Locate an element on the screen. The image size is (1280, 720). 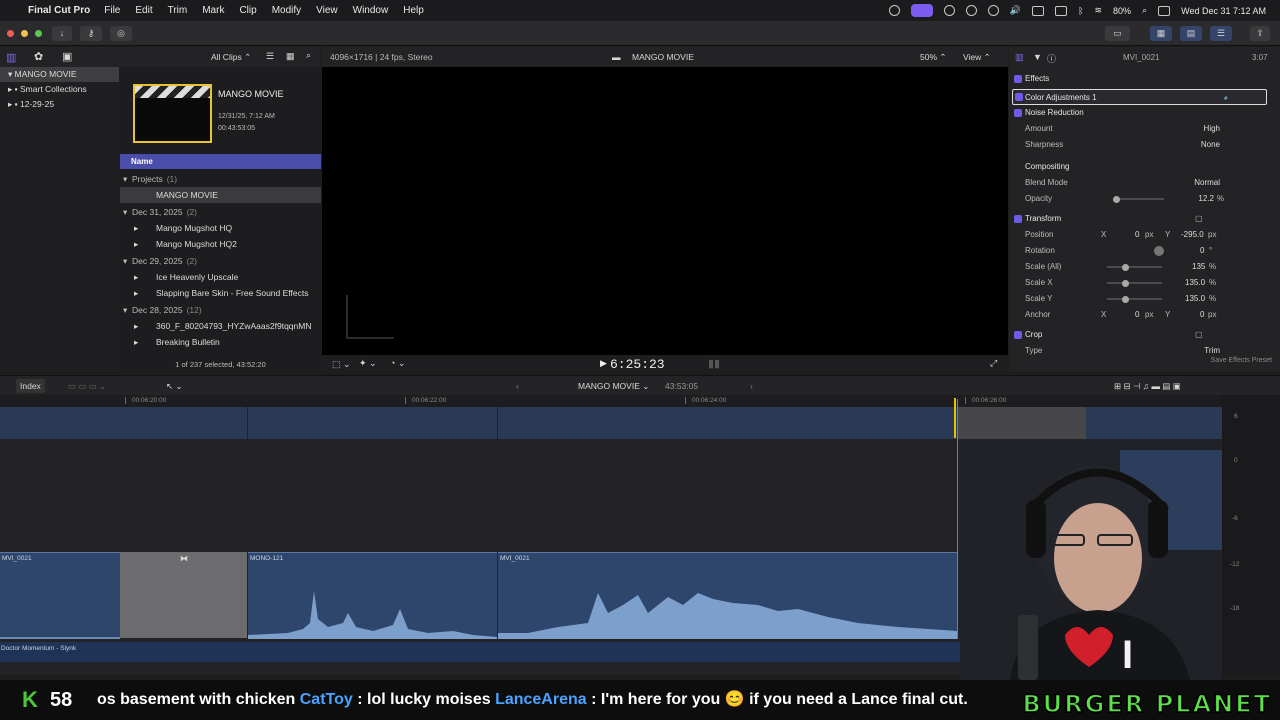
scale-y-slider is located at coordinates (1134, 299).